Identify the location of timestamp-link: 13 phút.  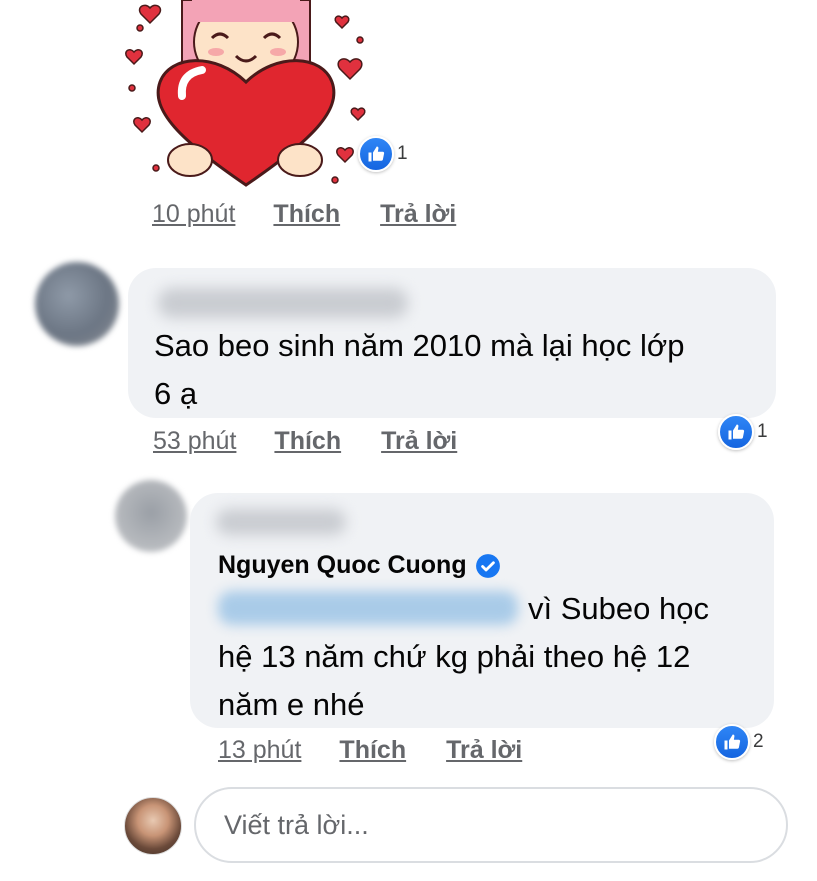
(259, 750).